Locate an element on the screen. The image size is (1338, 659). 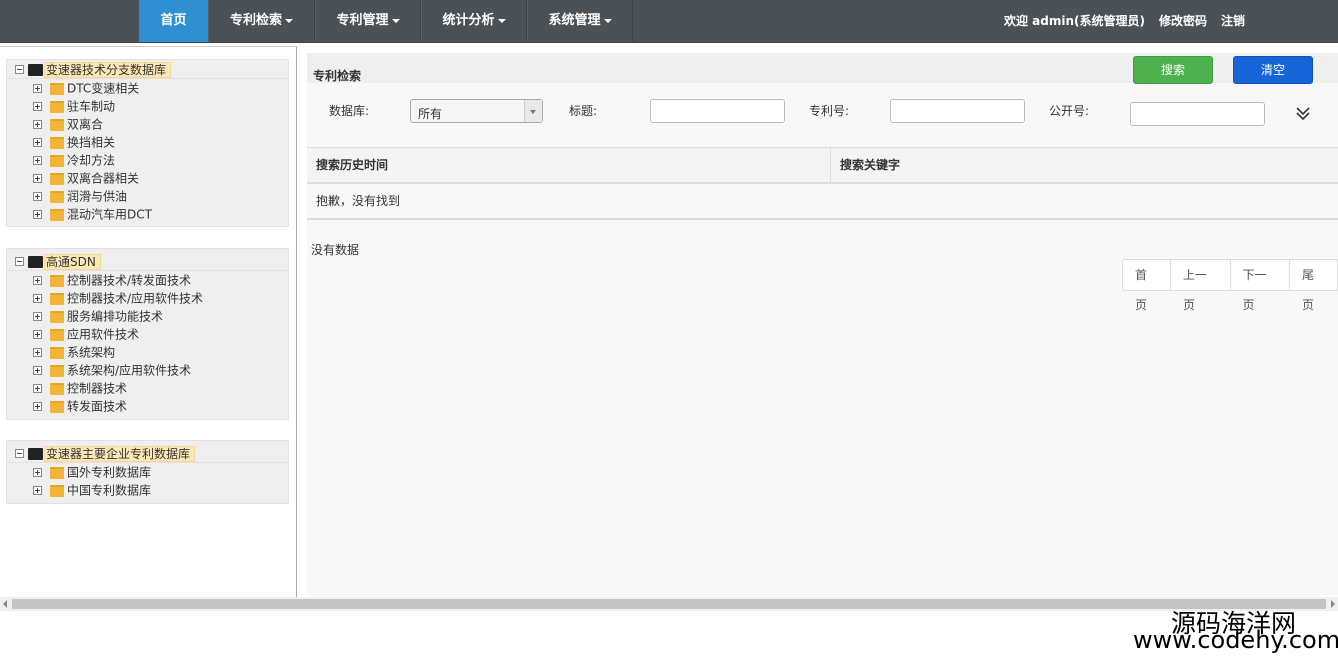
database-icon is located at coordinates (35, 69).